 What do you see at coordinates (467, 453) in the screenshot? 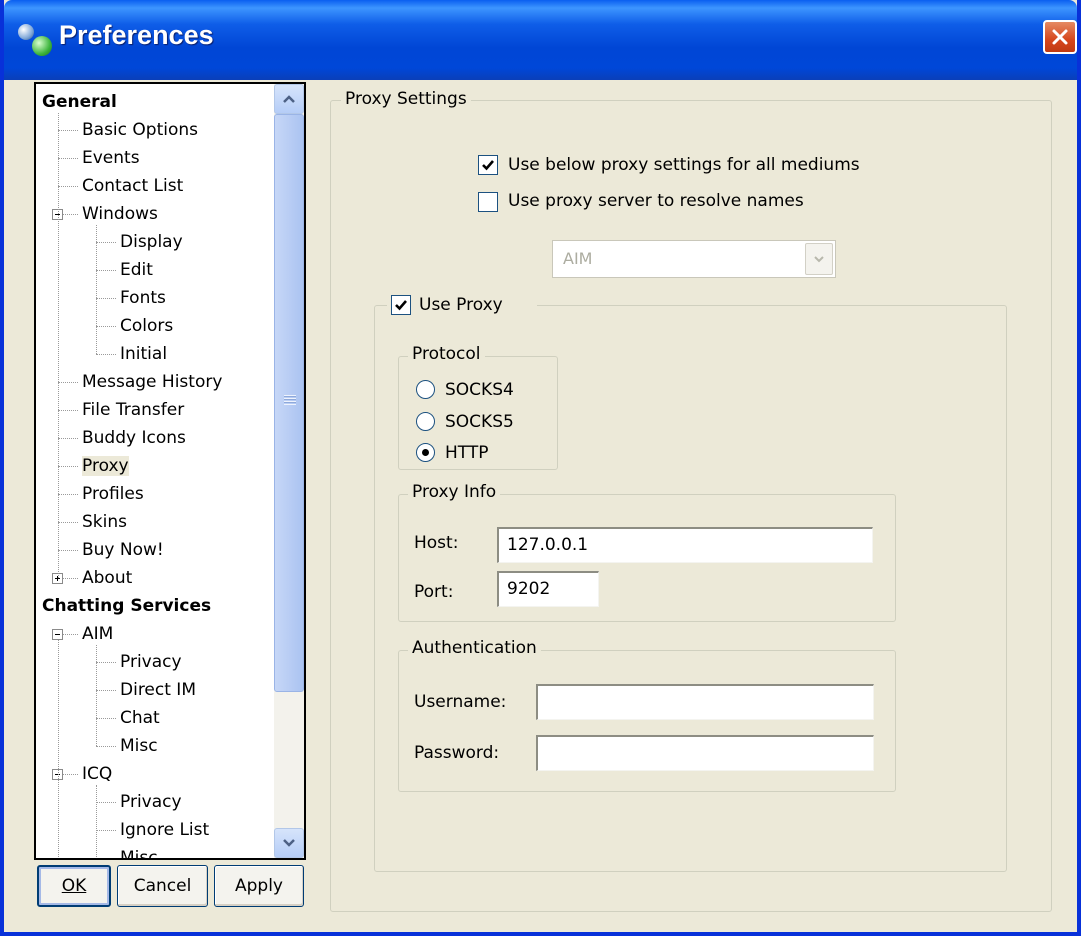
I see `http-label: HTTP` at bounding box center [467, 453].